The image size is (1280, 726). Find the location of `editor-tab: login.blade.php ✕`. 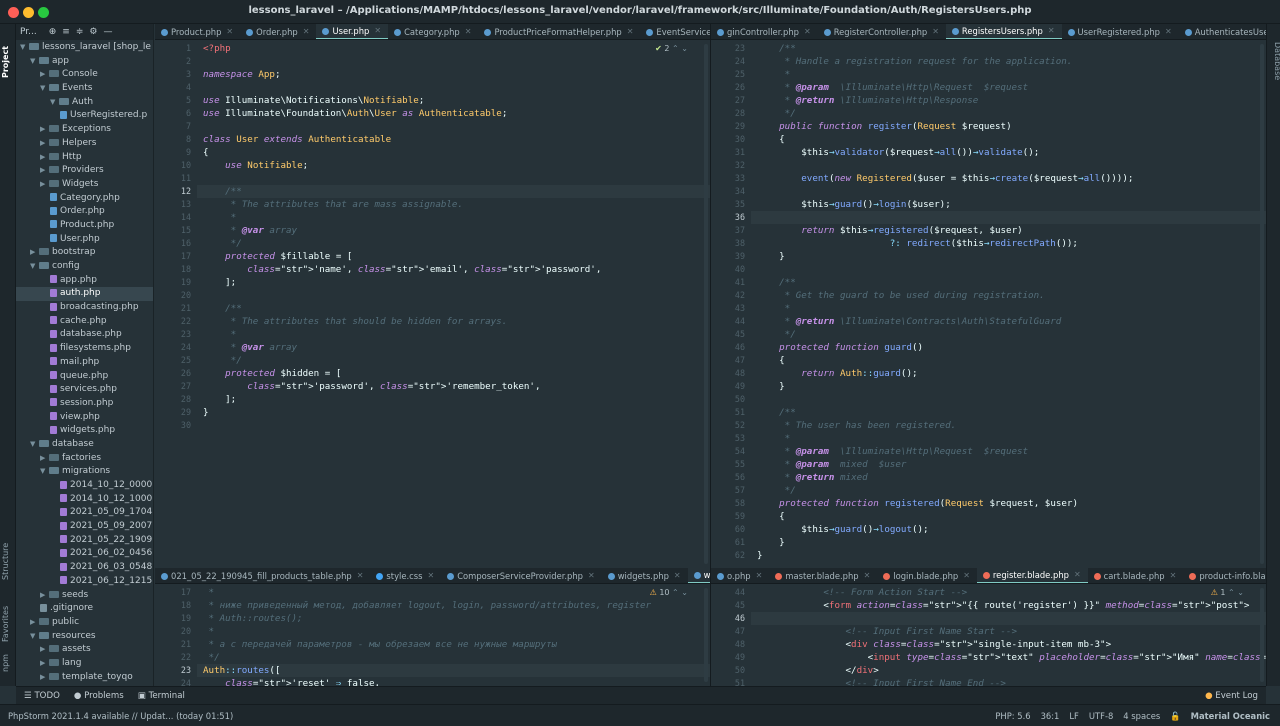

editor-tab: login.blade.php ✕ is located at coordinates (927, 575).